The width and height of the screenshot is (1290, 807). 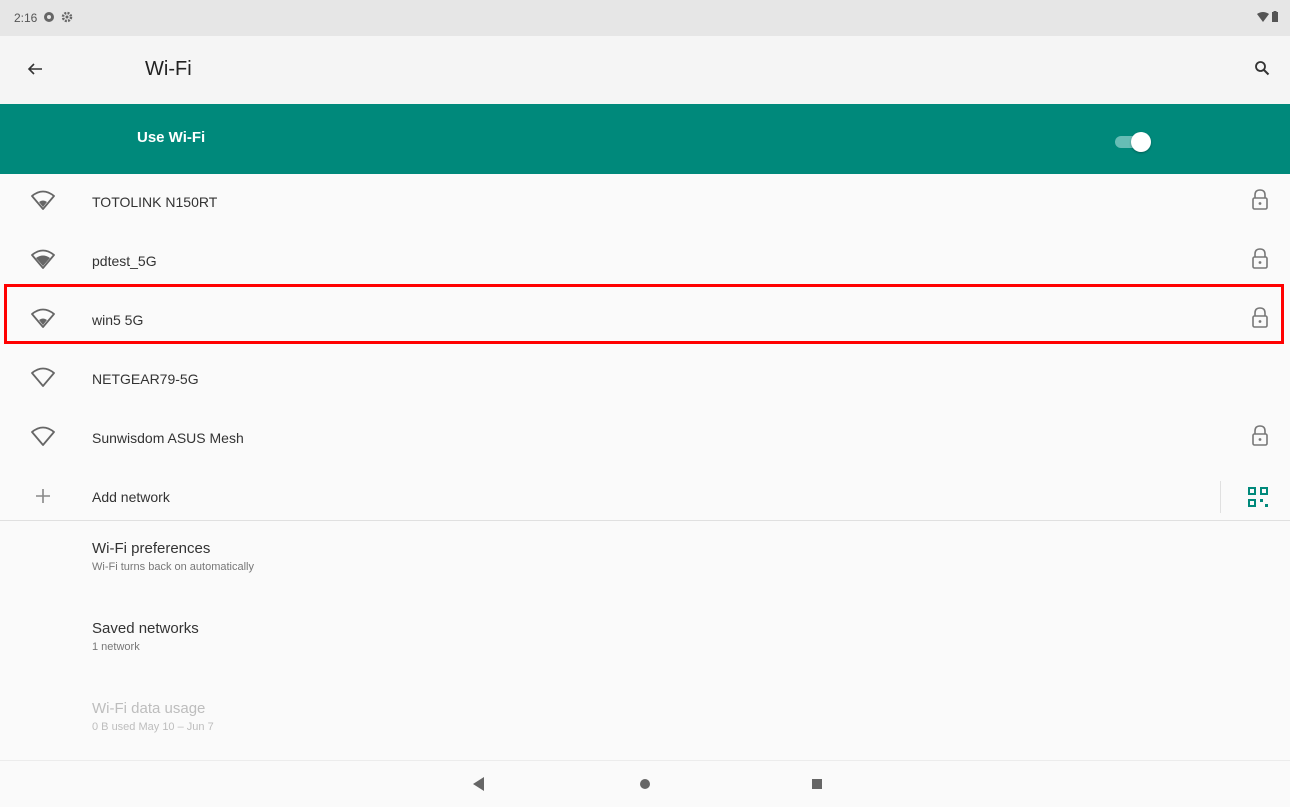 I want to click on page-title: Wi-Fi, so click(x=168, y=69).